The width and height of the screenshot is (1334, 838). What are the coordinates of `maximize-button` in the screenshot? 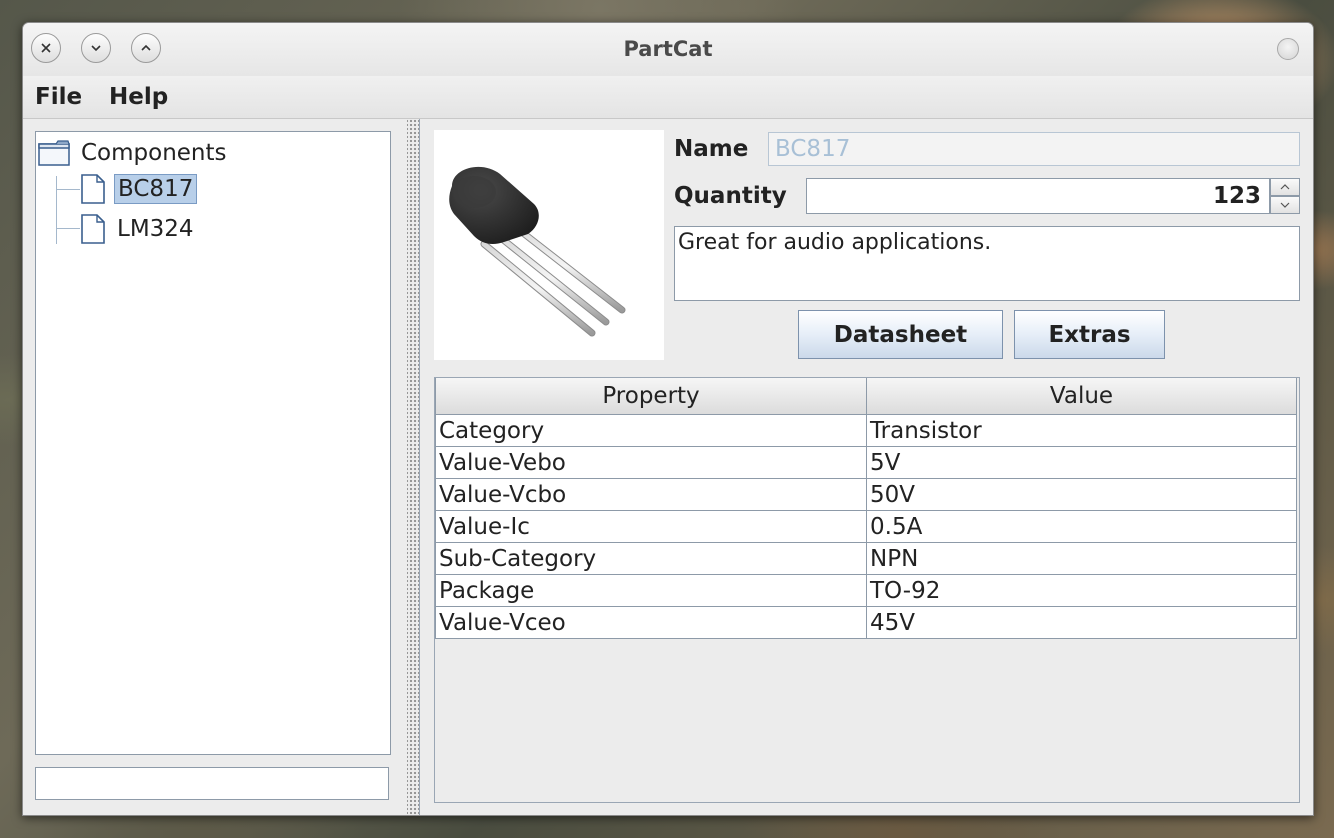 It's located at (146, 48).